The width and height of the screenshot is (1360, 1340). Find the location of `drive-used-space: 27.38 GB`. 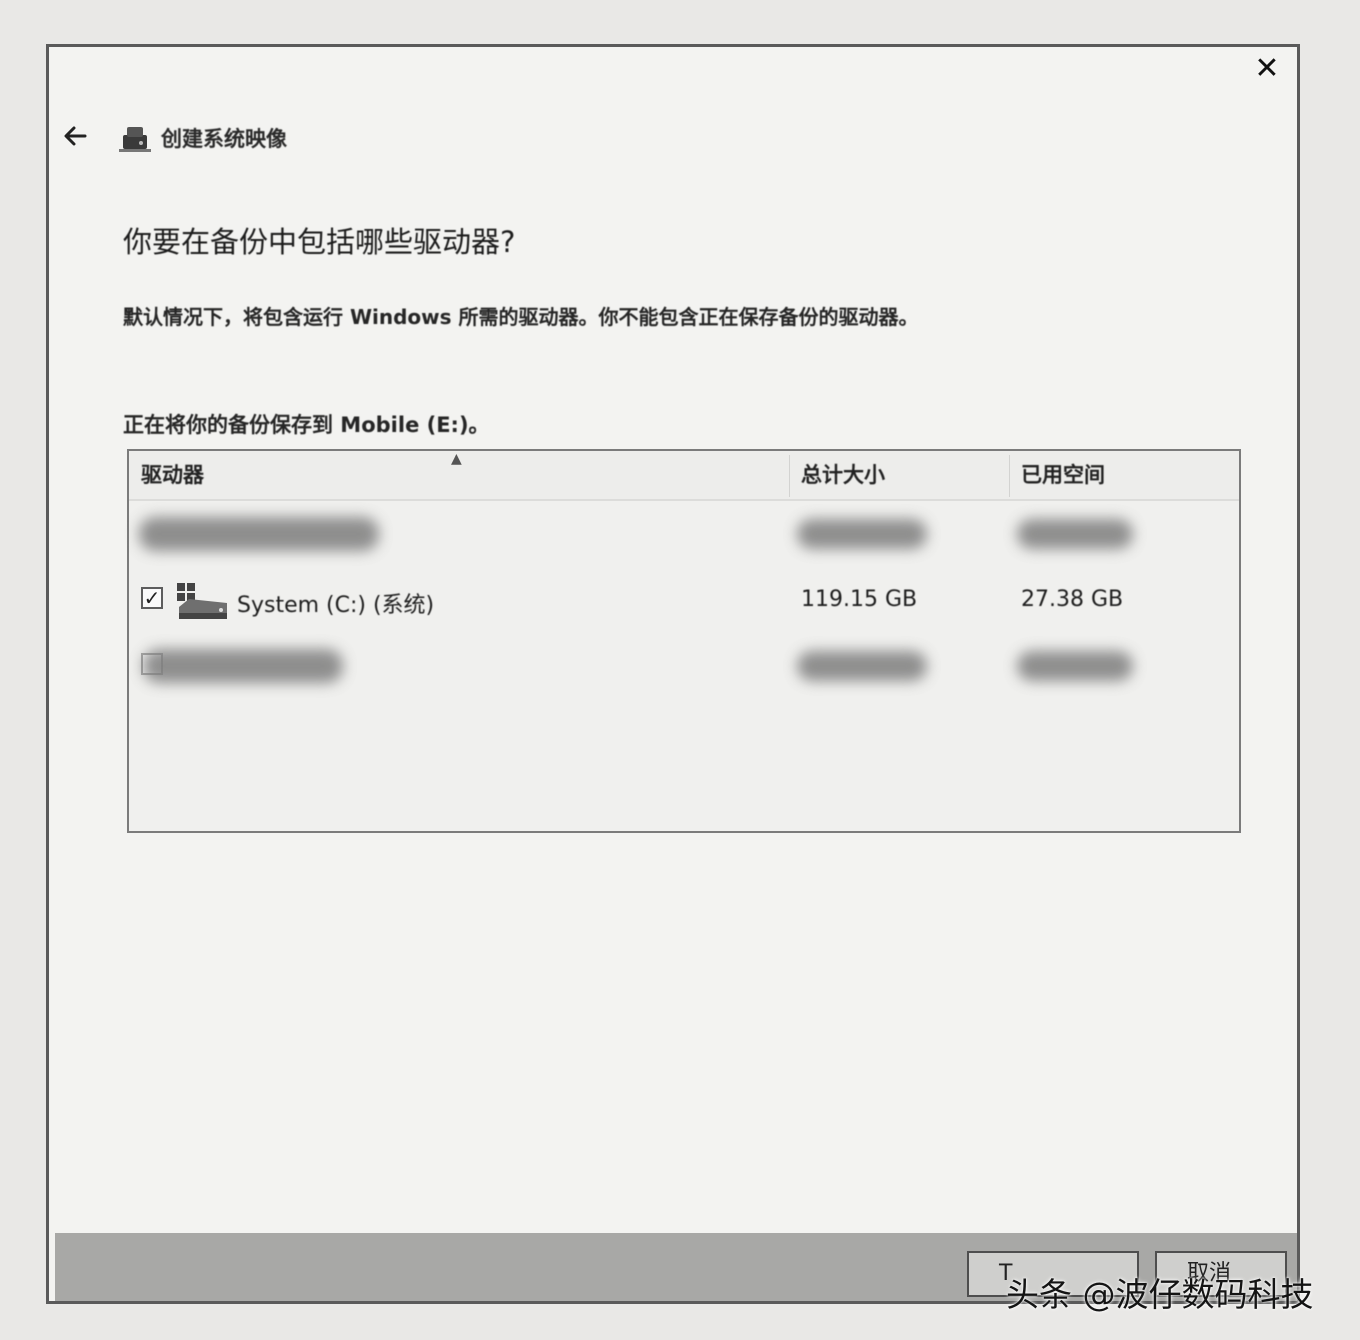

drive-used-space: 27.38 GB is located at coordinates (1072, 599).